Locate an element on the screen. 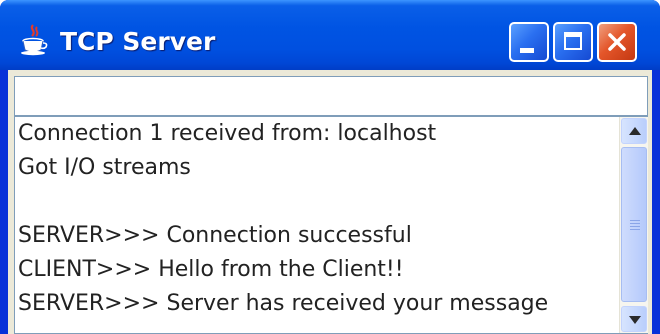 The height and width of the screenshot is (334, 660). arrow-up-icon is located at coordinates (635, 131).